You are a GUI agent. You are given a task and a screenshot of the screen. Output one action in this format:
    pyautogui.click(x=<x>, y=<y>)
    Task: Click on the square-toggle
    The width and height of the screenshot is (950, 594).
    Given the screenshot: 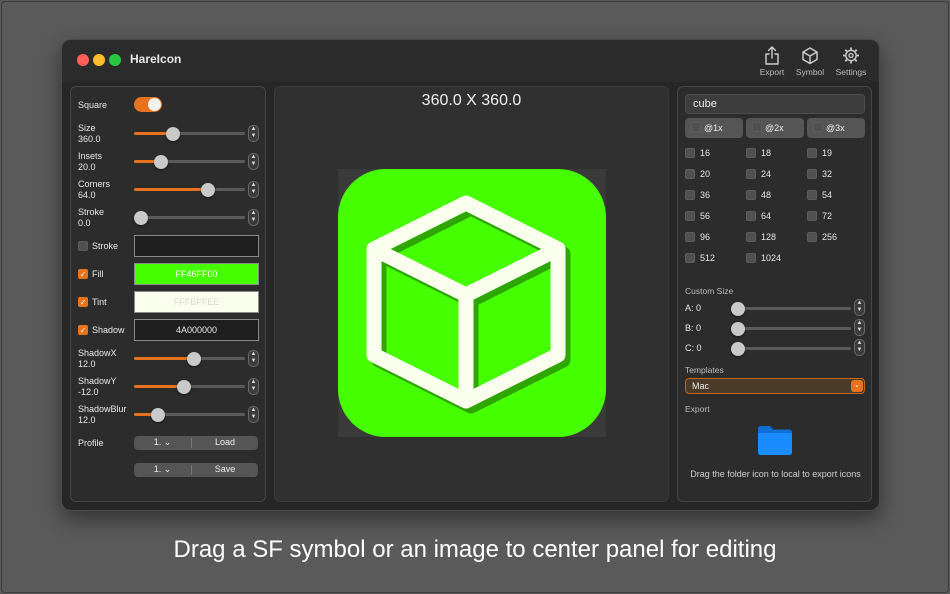 What is the action you would take?
    pyautogui.click(x=148, y=104)
    